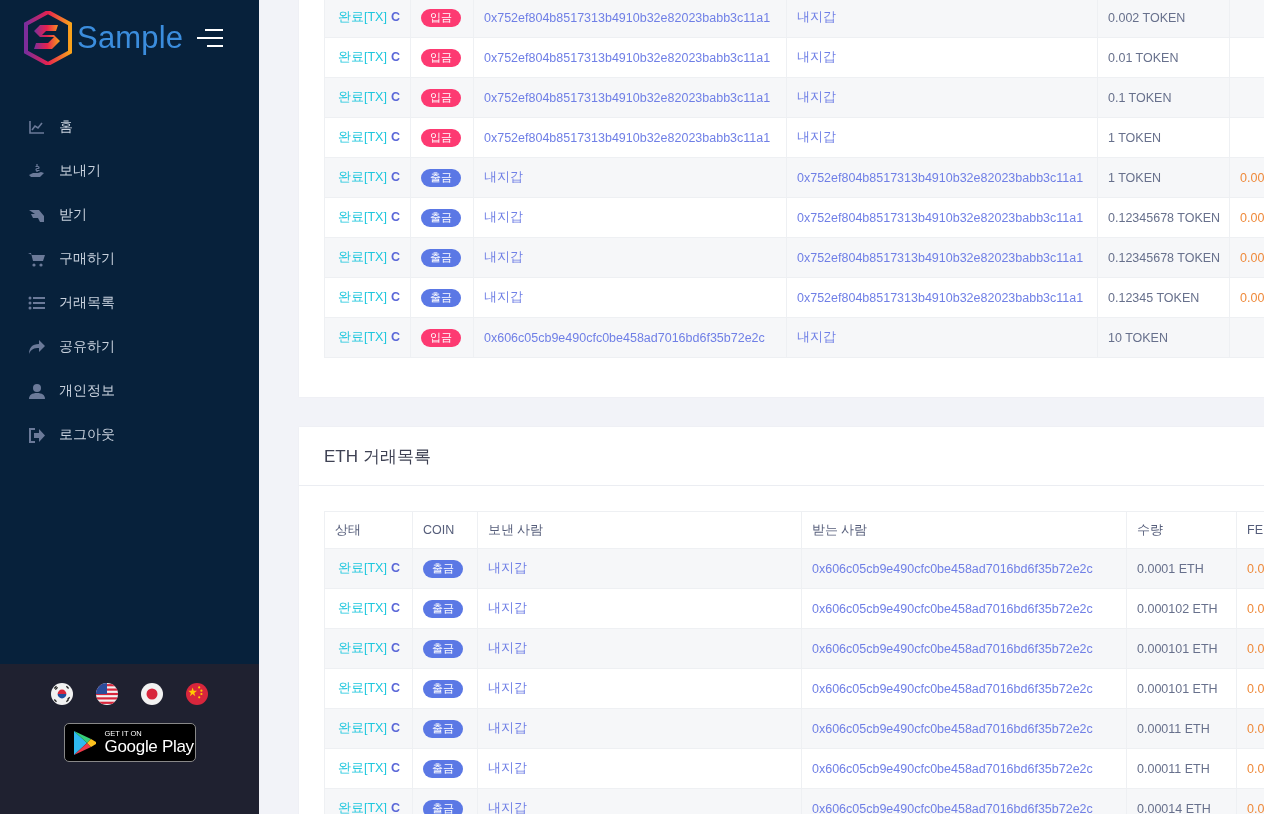 The image size is (1264, 814). Describe the element at coordinates (37, 259) in the screenshot. I see `cart-icon` at that location.